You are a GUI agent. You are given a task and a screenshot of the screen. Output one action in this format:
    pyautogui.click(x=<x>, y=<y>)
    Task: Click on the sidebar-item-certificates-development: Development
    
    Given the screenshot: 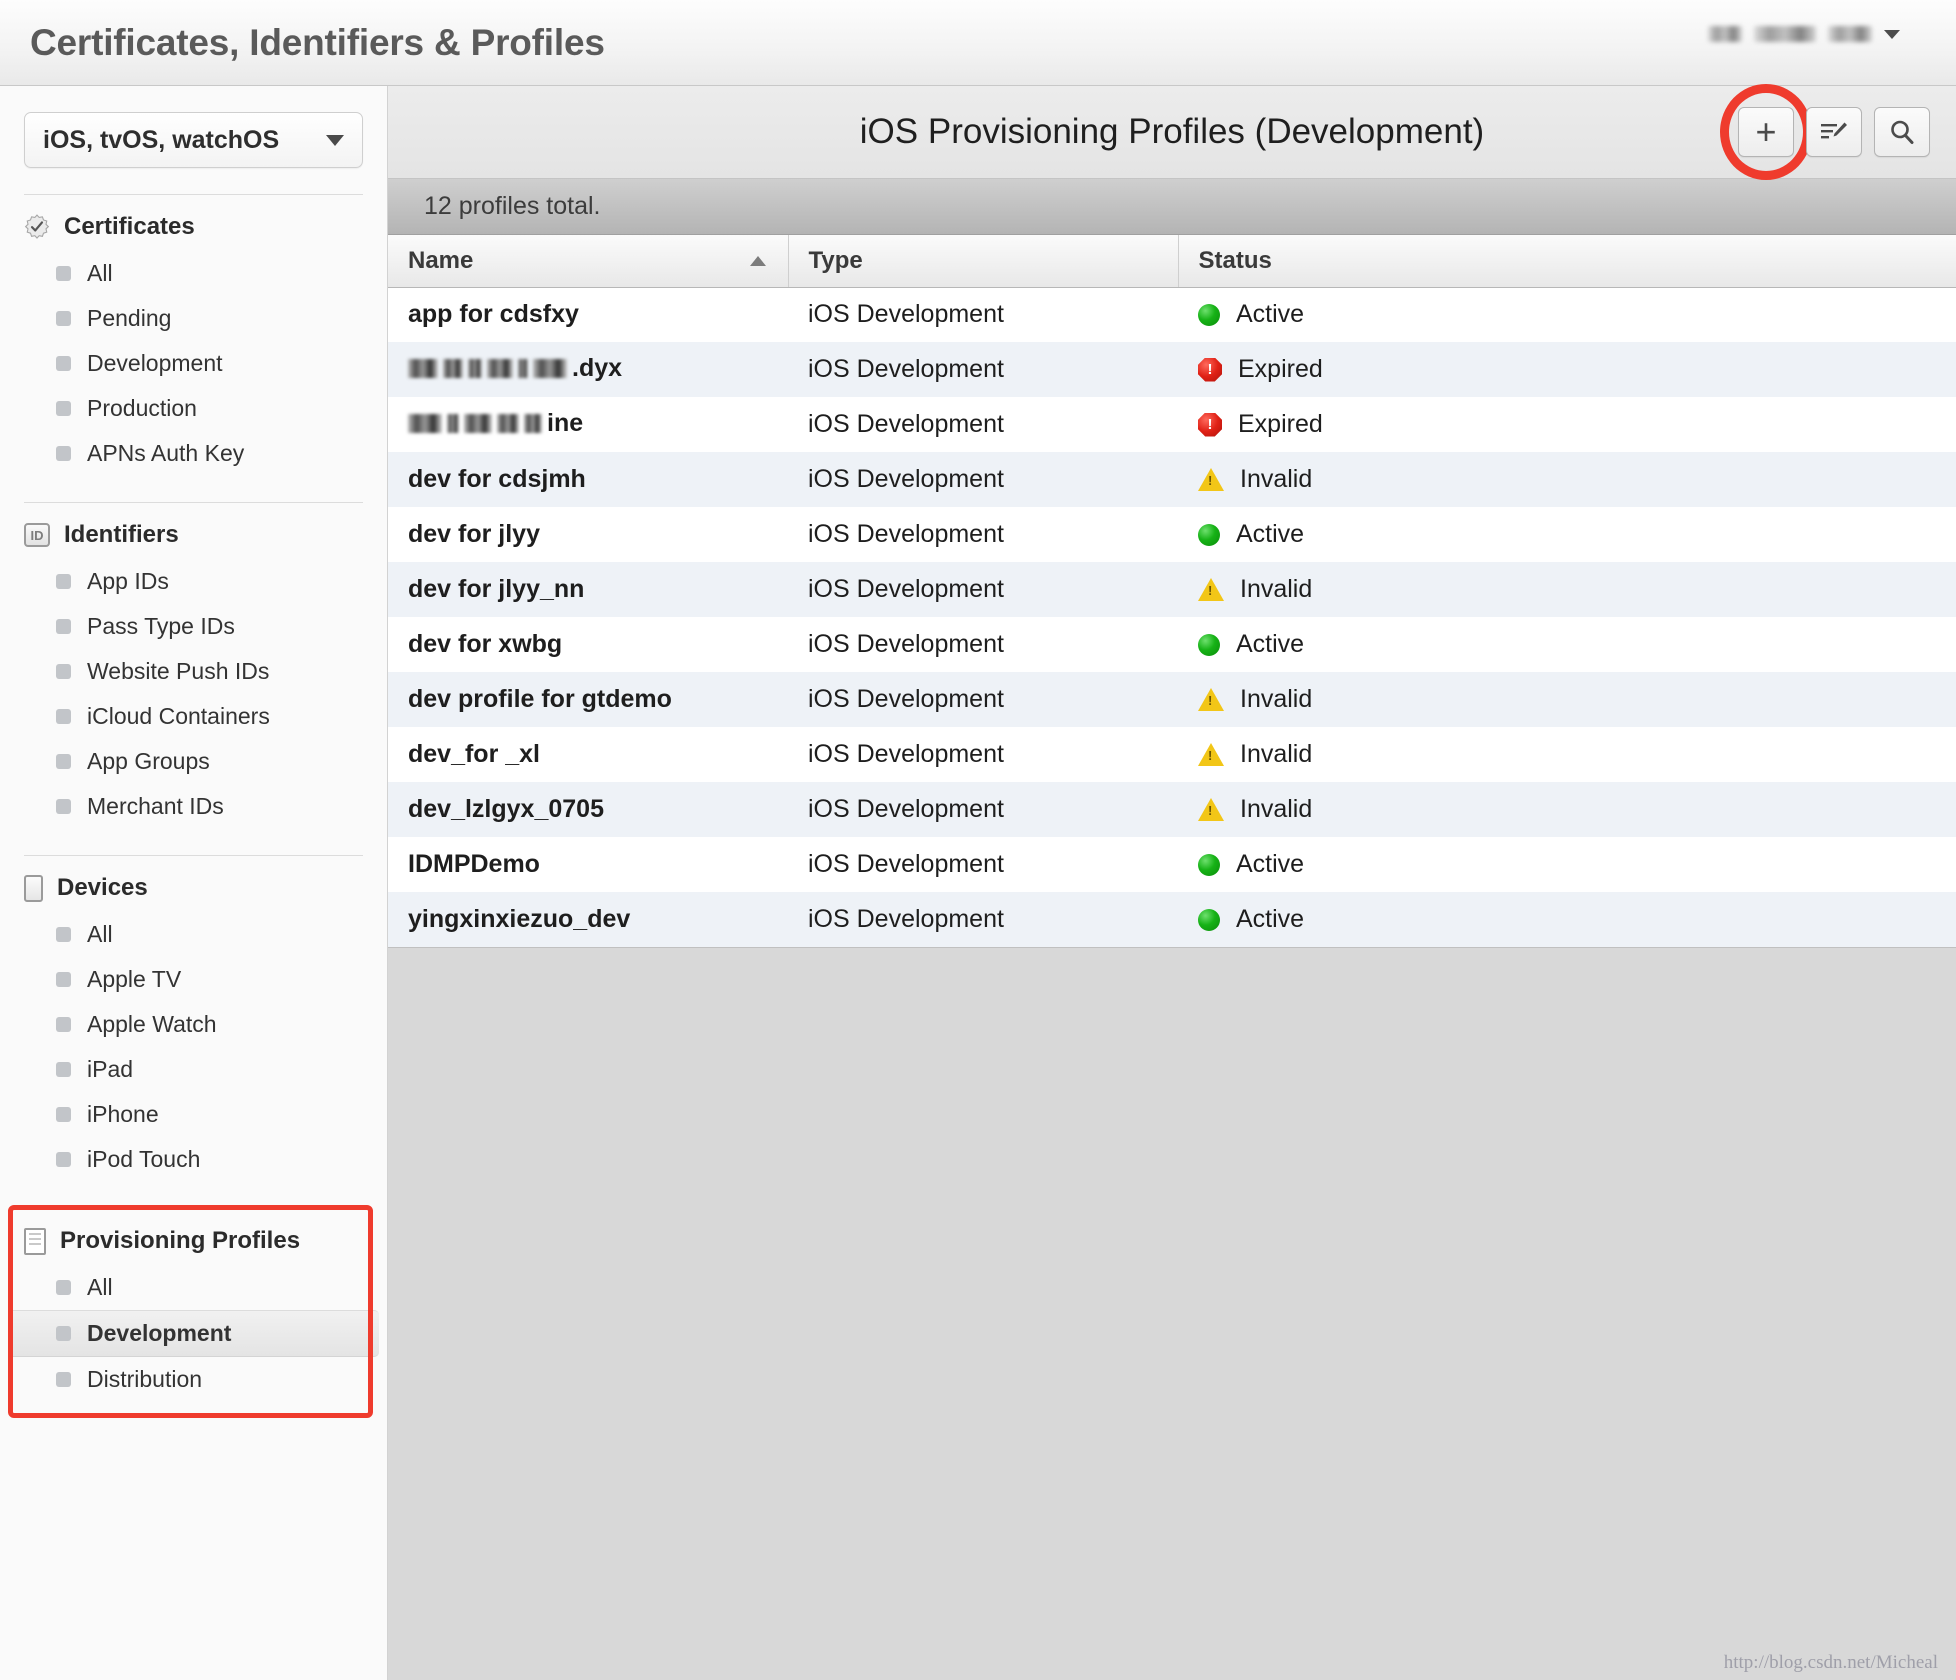 What is the action you would take?
    pyautogui.click(x=193, y=363)
    